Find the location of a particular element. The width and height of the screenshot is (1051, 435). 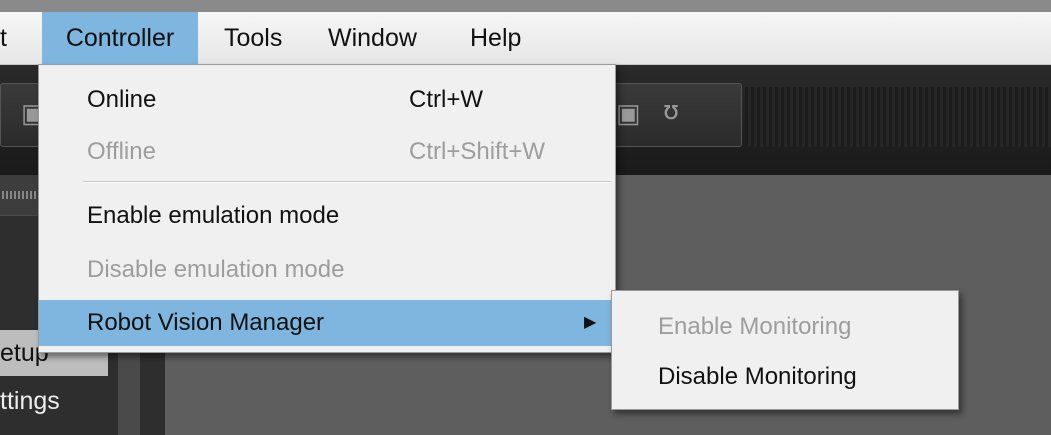

menu-bar: t Controller Tools Window Help is located at coordinates (525, 38).